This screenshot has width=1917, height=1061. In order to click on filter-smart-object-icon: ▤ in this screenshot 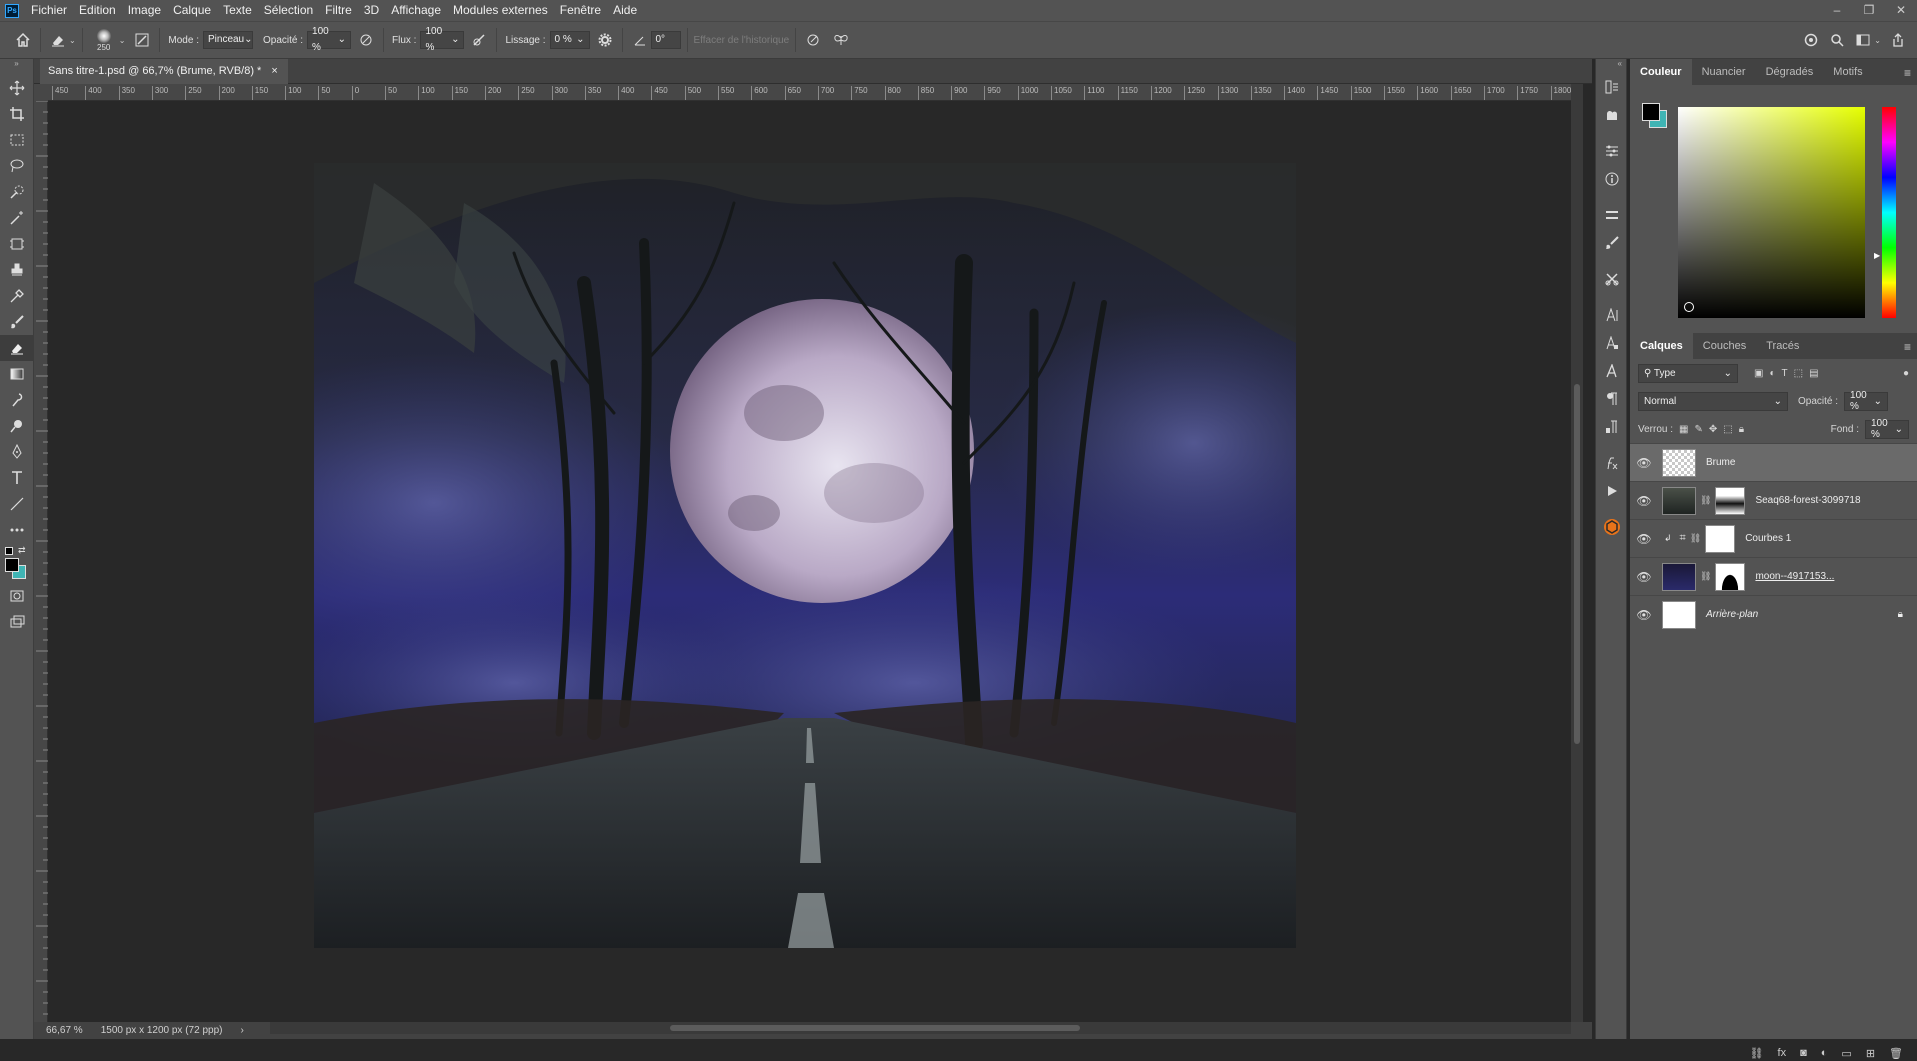, I will do `click(1813, 373)`.